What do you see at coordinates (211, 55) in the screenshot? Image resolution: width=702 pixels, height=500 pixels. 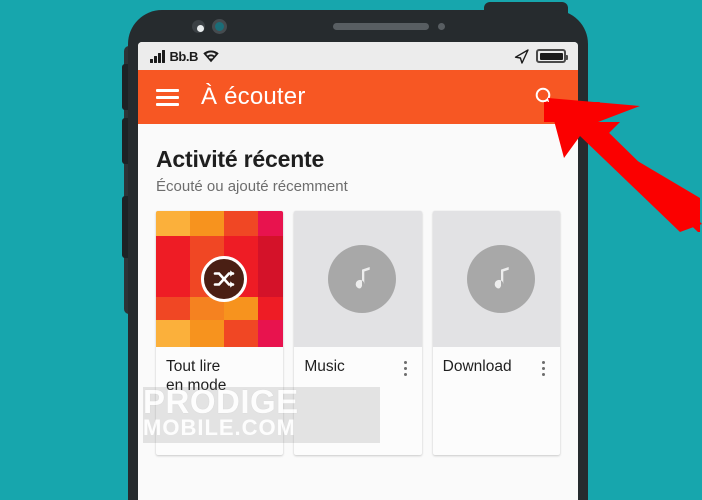 I see `wifi-icon` at bounding box center [211, 55].